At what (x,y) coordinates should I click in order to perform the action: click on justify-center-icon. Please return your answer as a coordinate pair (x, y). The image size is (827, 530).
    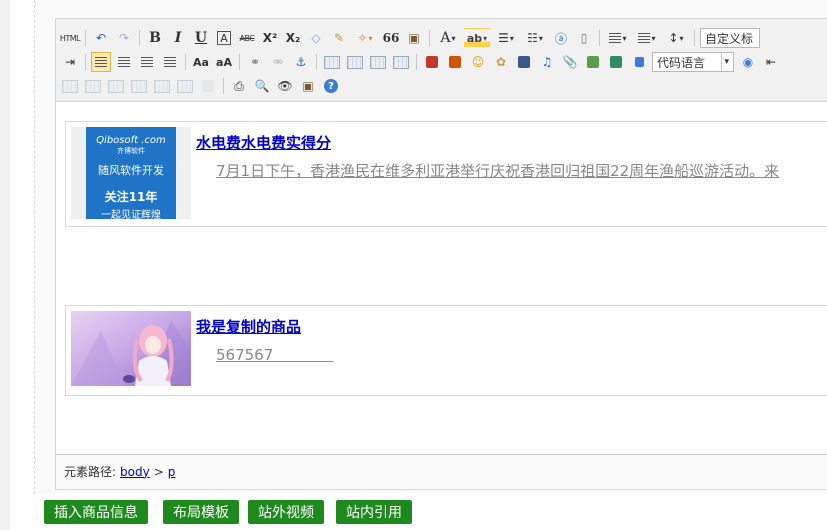
    Looking at the image, I should click on (124, 62).